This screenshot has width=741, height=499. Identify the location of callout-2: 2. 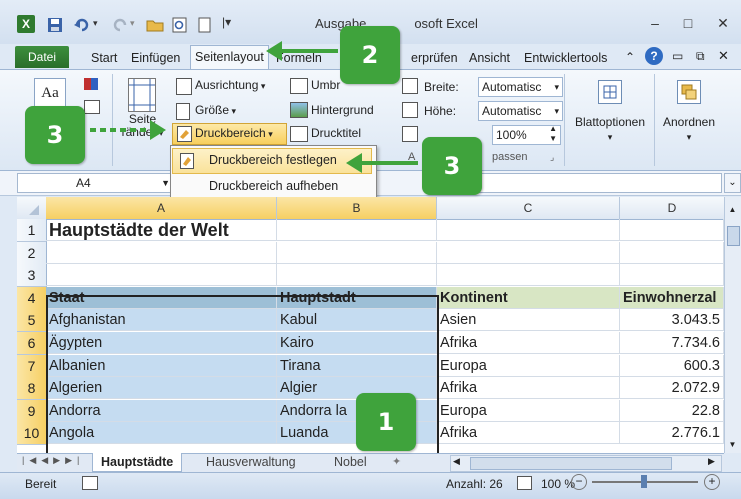
(370, 55).